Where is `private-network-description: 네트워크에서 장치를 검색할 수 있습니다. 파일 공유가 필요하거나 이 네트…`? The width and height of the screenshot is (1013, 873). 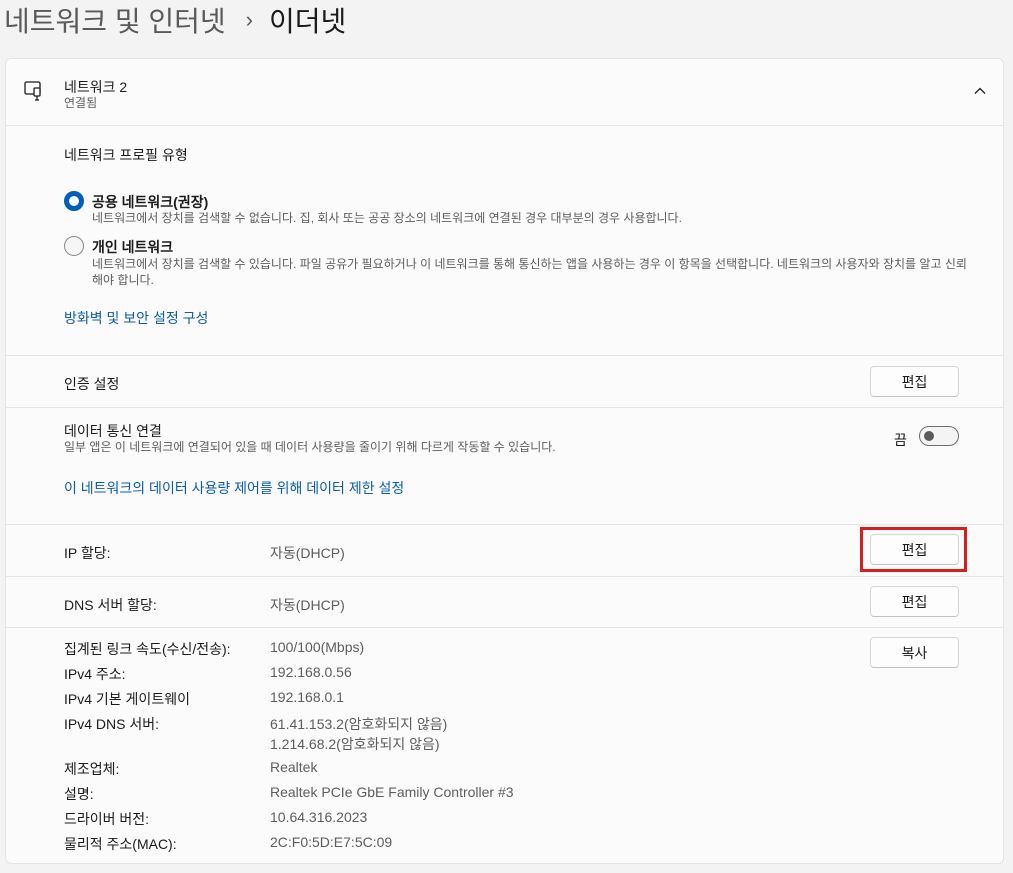 private-network-description: 네트워크에서 장치를 검색할 수 있습니다. 파일 공유가 필요하거나 이 네트… is located at coordinates (529, 272).